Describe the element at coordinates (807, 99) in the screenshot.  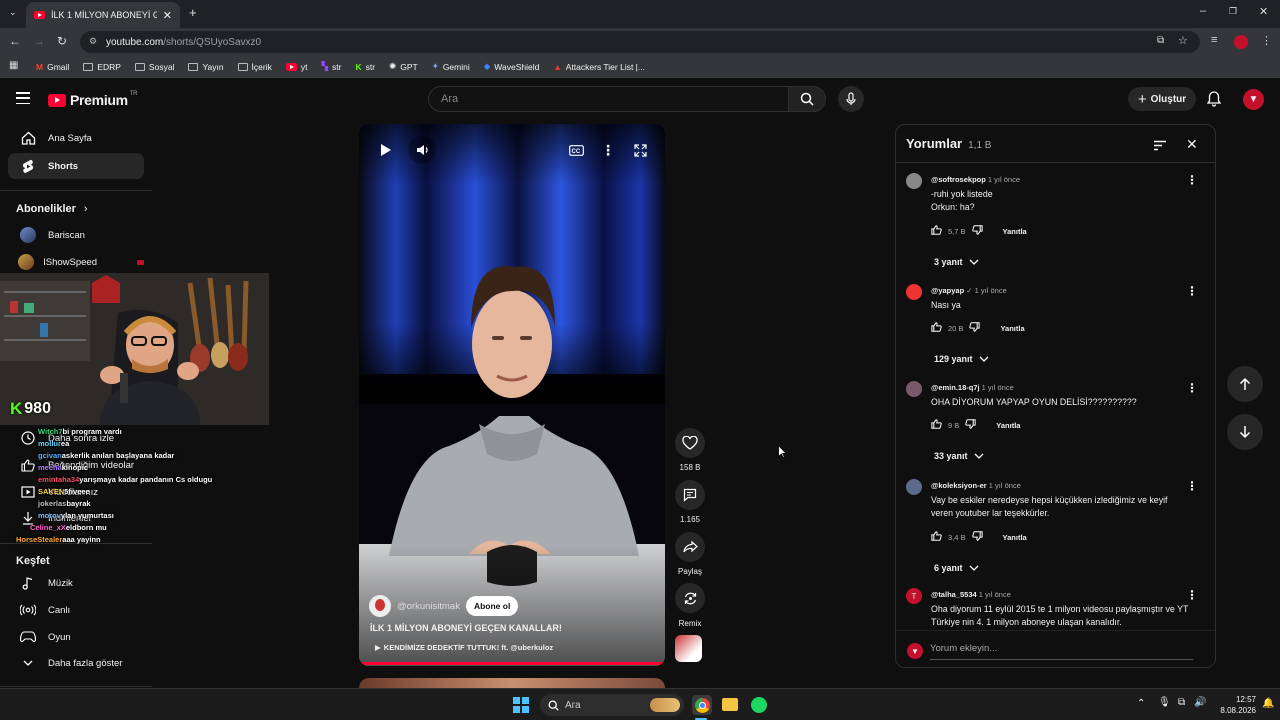
I see `search-button` at that location.